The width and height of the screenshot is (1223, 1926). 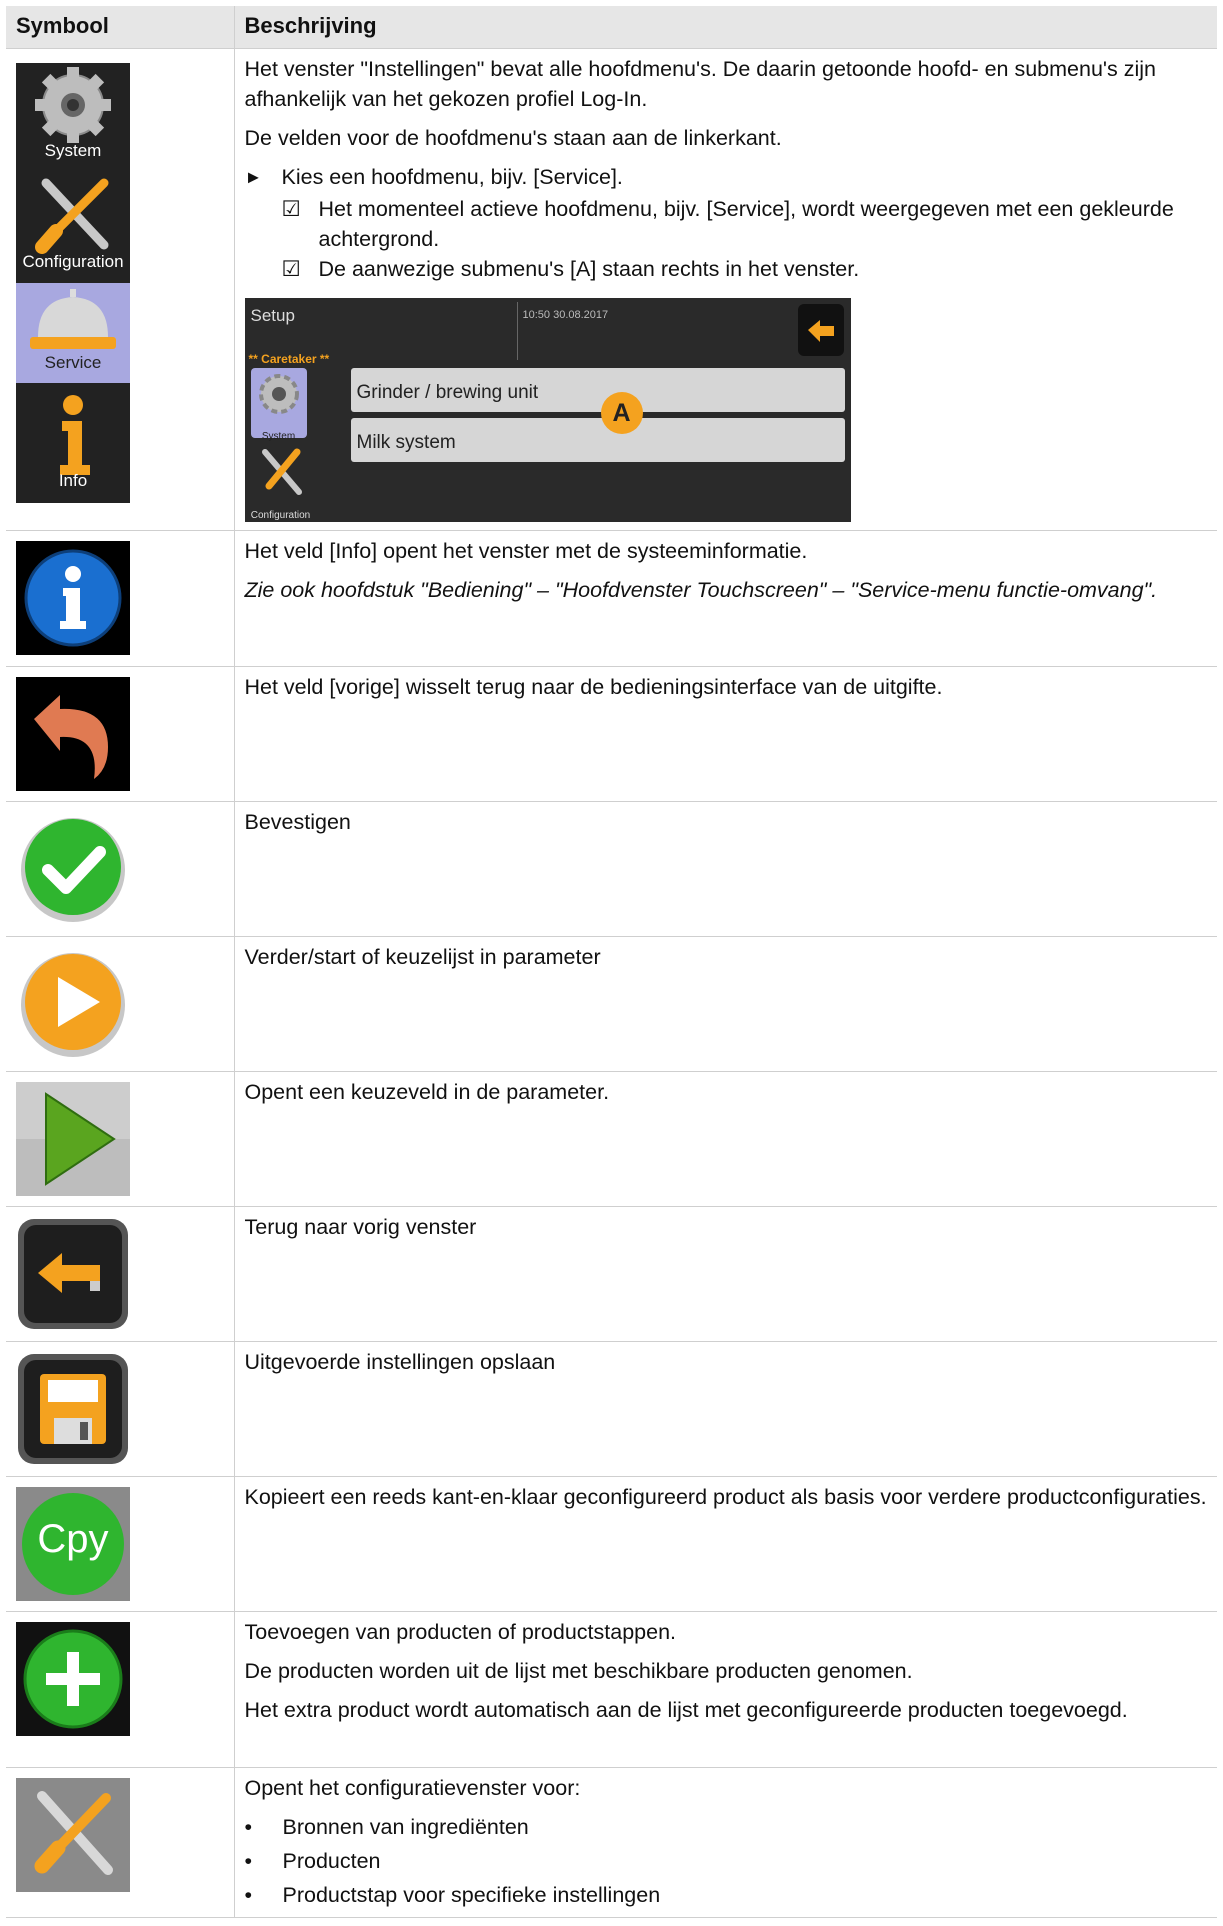 What do you see at coordinates (565, 315) in the screenshot?
I see `screen-datetime: 10:50 30.08.2017` at bounding box center [565, 315].